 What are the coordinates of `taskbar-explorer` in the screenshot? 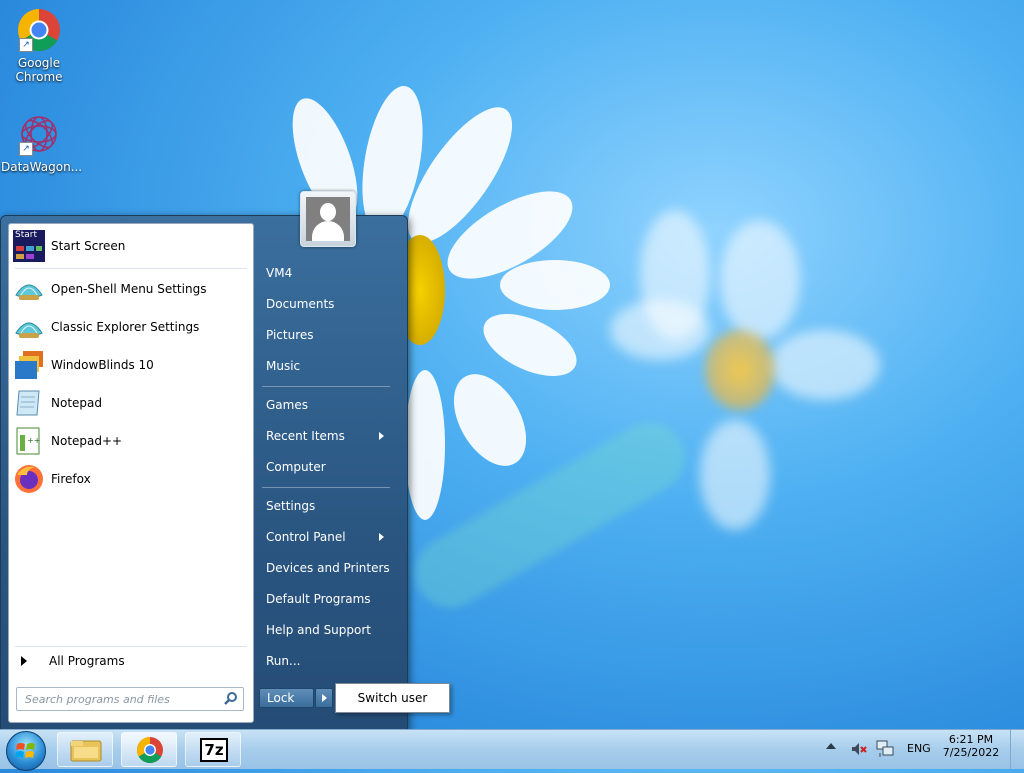 It's located at (85, 749).